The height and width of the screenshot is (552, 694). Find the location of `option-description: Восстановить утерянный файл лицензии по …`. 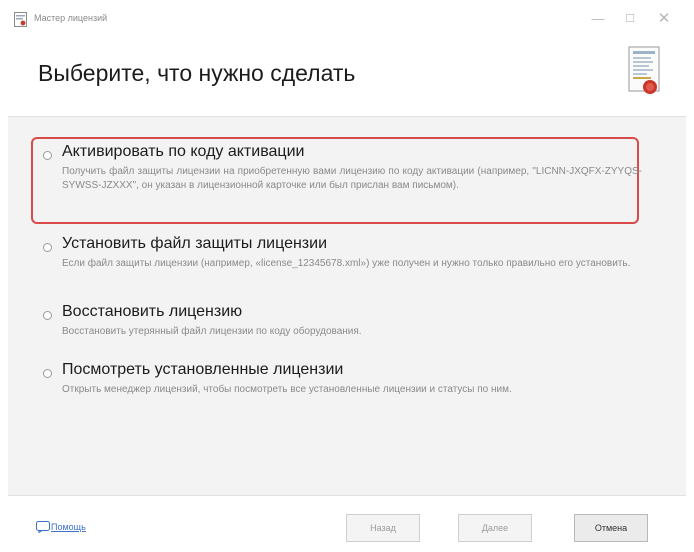

option-description: Восстановить утерянный файл лицензии по … is located at coordinates (212, 331).